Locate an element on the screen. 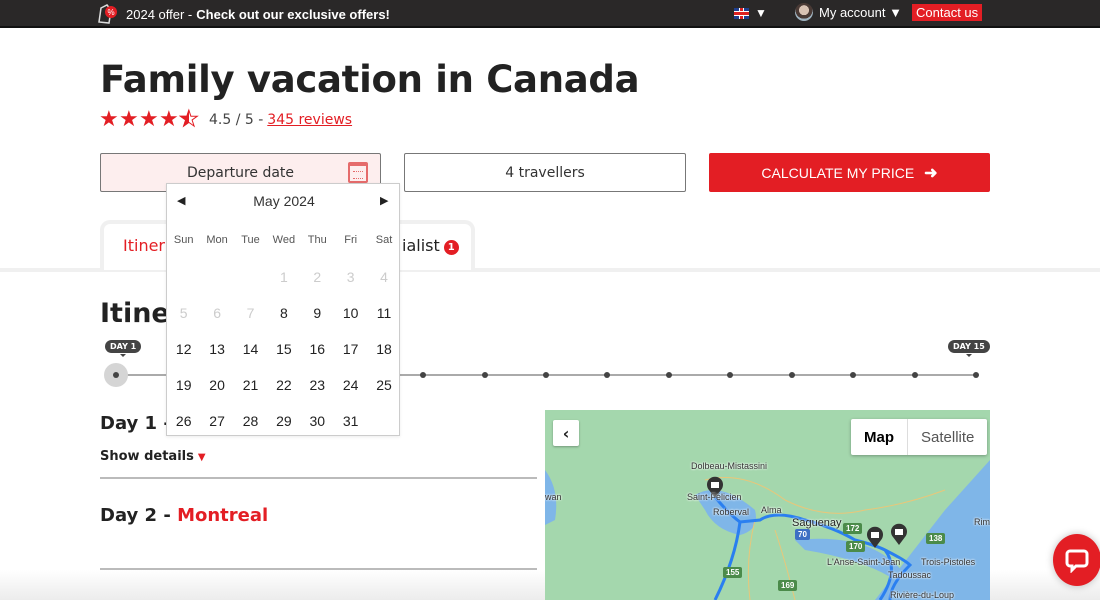 Image resolution: width=1100 pixels, height=600 pixels. contact-us-button: Contact us is located at coordinates (947, 12).